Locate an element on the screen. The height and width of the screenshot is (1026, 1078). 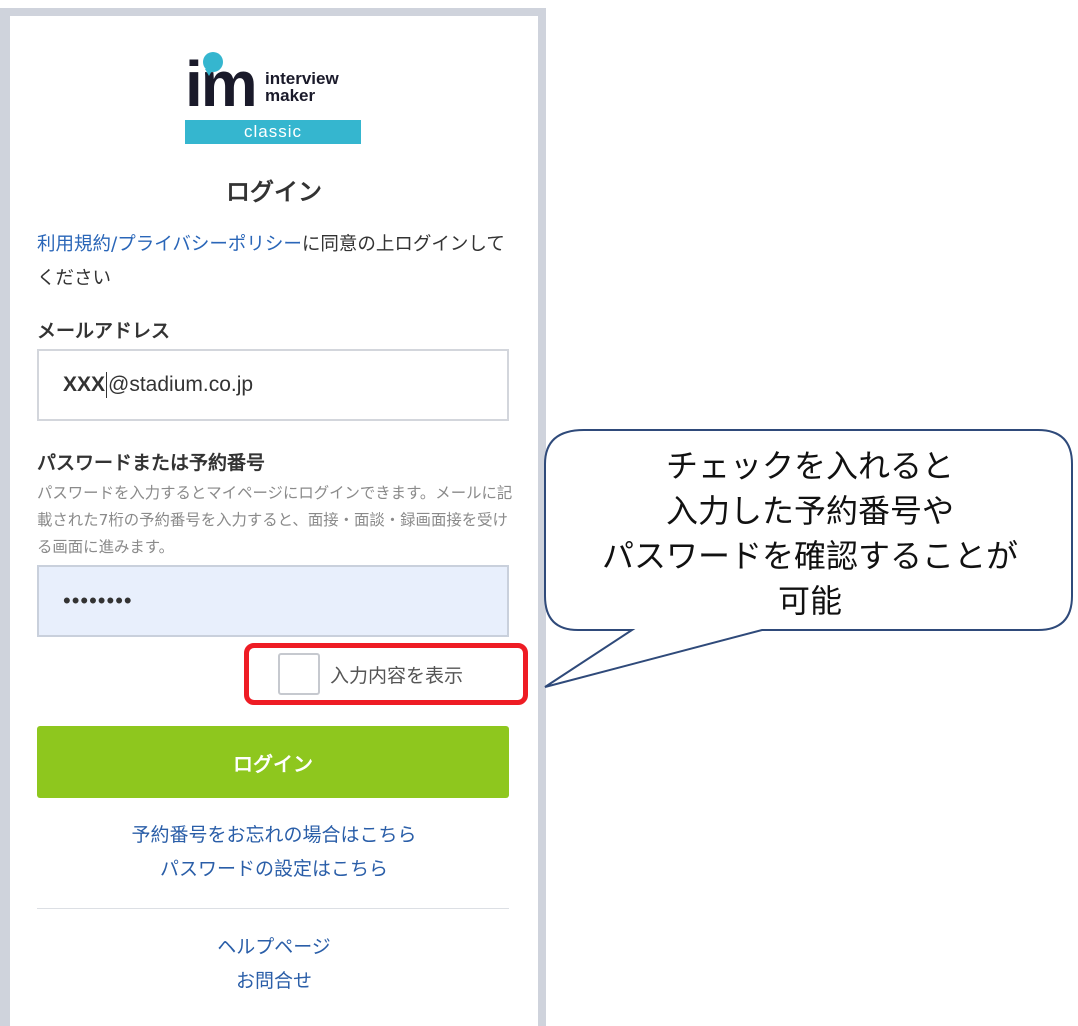
callout-line-1: チェックを入れると is located at coordinates (809, 466).